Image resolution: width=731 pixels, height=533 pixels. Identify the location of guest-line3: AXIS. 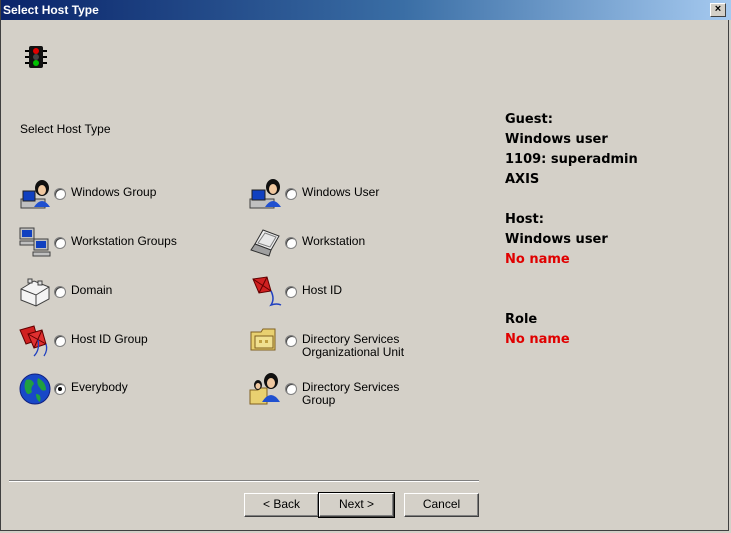
(522, 179).